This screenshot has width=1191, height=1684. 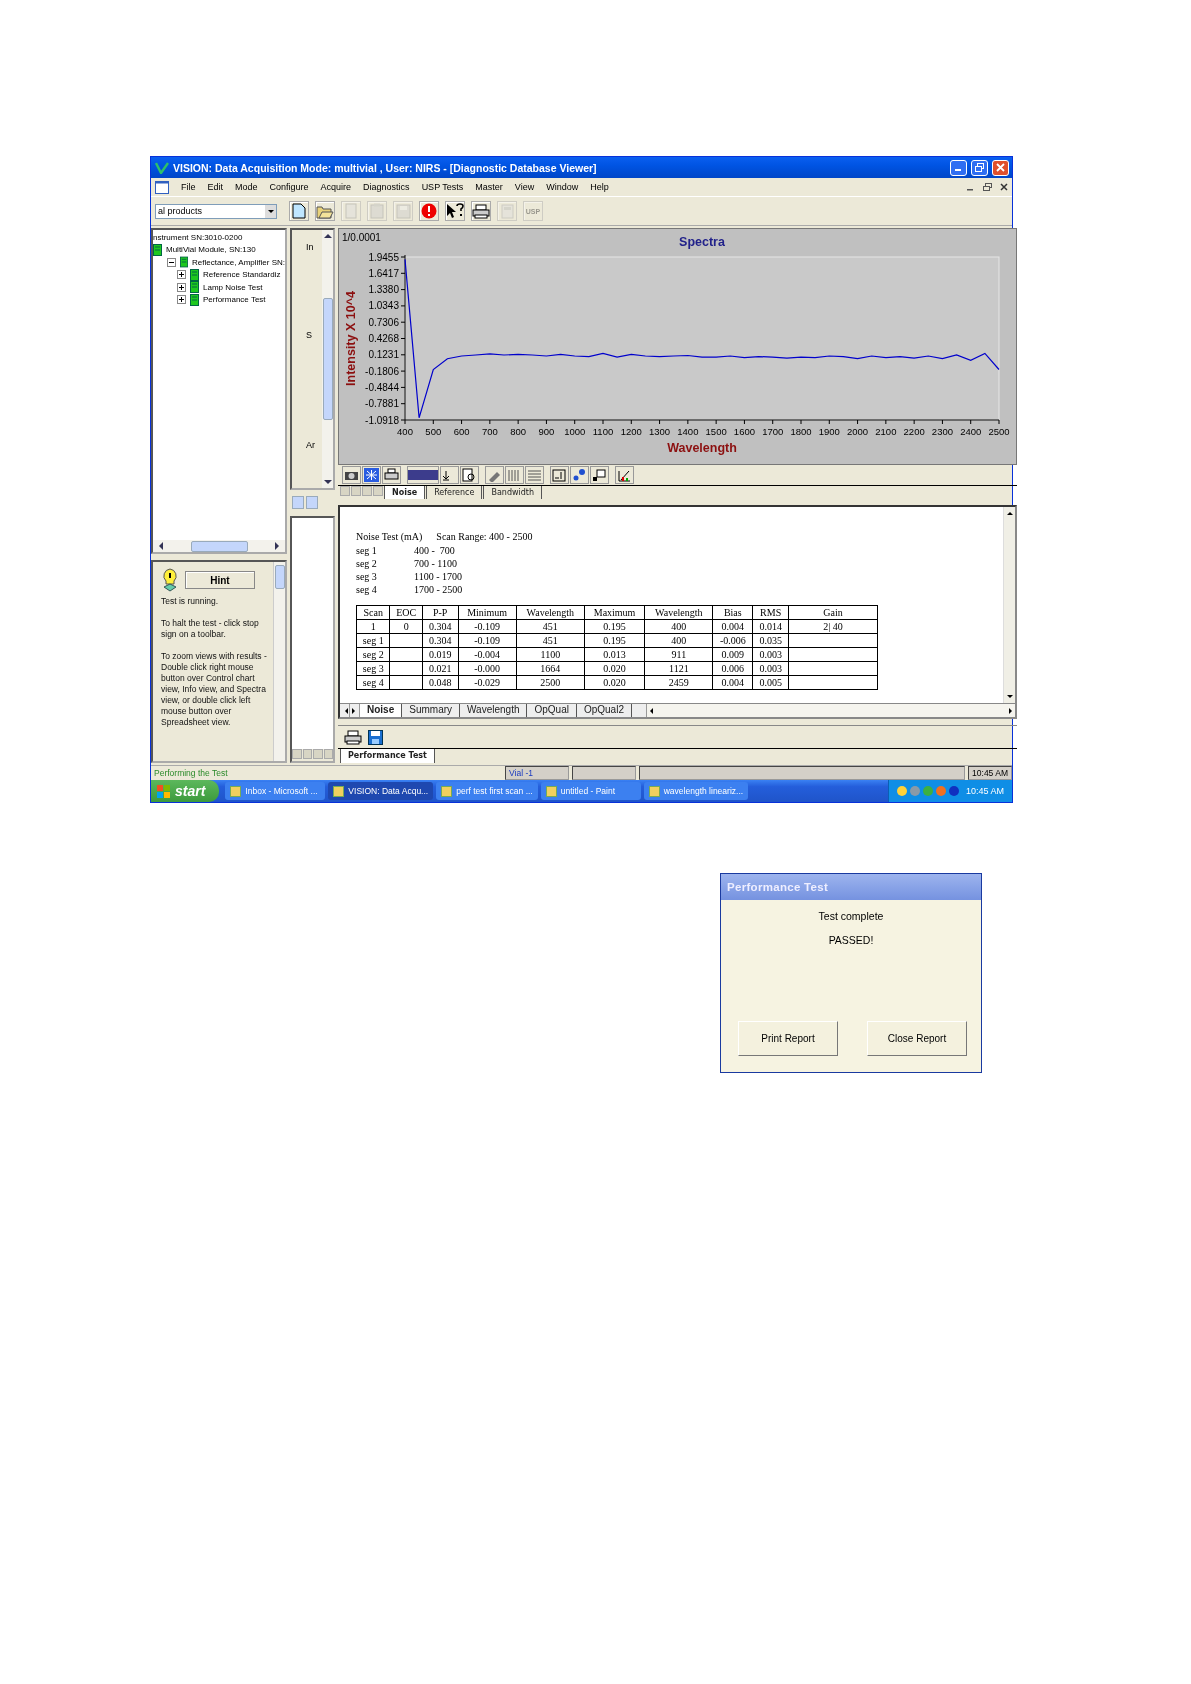 What do you see at coordinates (336, 187) in the screenshot?
I see `menu-item: Acquire` at bounding box center [336, 187].